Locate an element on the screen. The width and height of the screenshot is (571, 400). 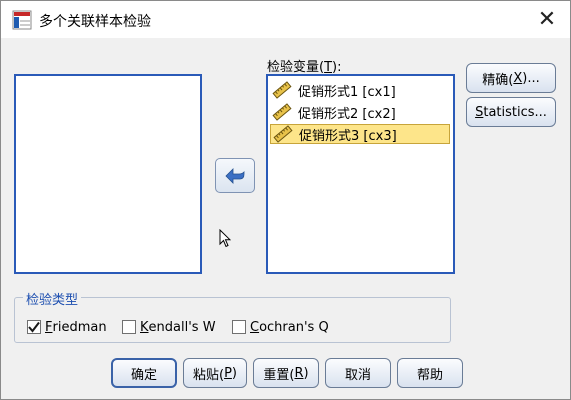
friedman-mnemonic: F is located at coordinates (49, 327).